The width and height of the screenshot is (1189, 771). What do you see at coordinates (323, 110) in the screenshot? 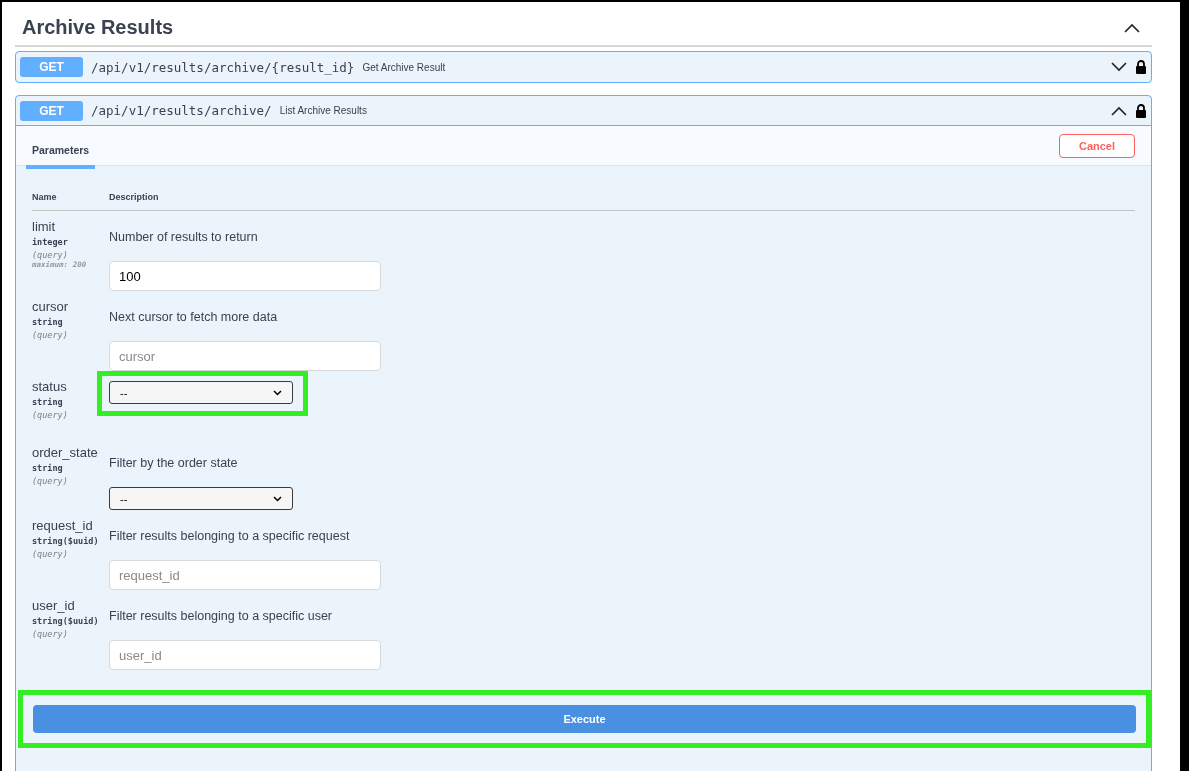
I see `endpoint-summary: List Archive Results` at bounding box center [323, 110].